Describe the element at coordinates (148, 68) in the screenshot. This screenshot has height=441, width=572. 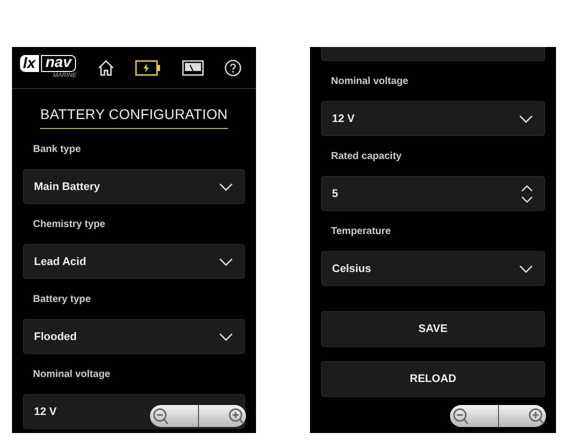
I see `battery-icon` at that location.